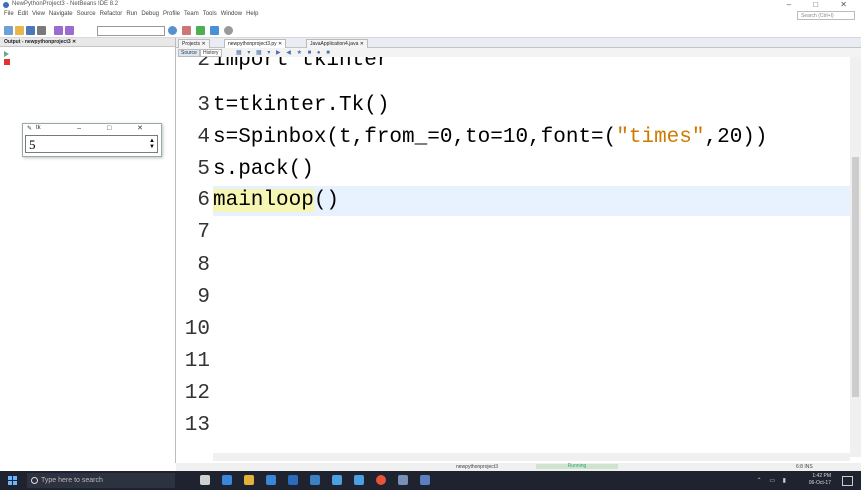 The height and width of the screenshot is (490, 861). I want to click on line-number: 10, so click(197, 329).